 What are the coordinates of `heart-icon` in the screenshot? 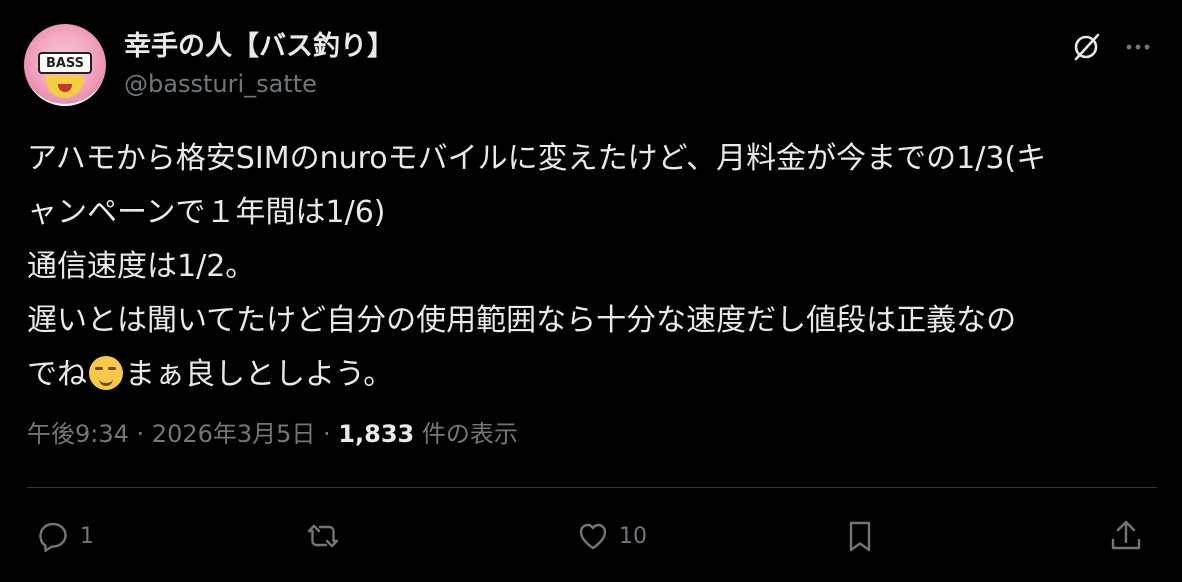 It's located at (593, 536).